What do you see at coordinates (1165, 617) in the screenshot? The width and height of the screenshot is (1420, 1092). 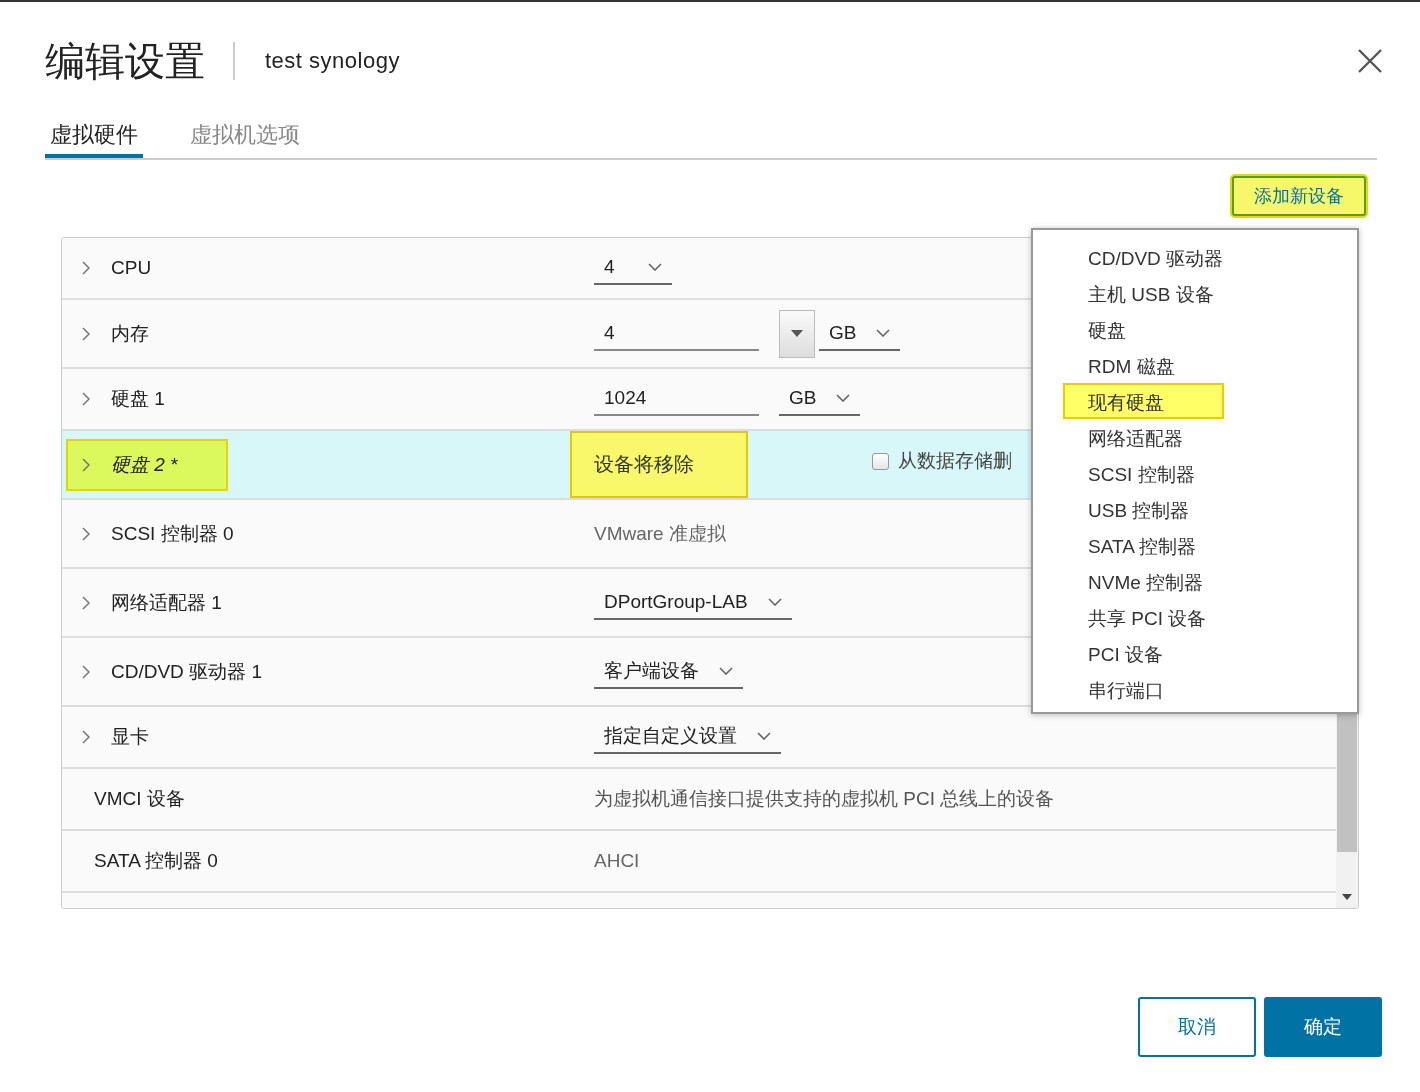 I see `menu-item: 共享 PCI 设备` at bounding box center [1165, 617].